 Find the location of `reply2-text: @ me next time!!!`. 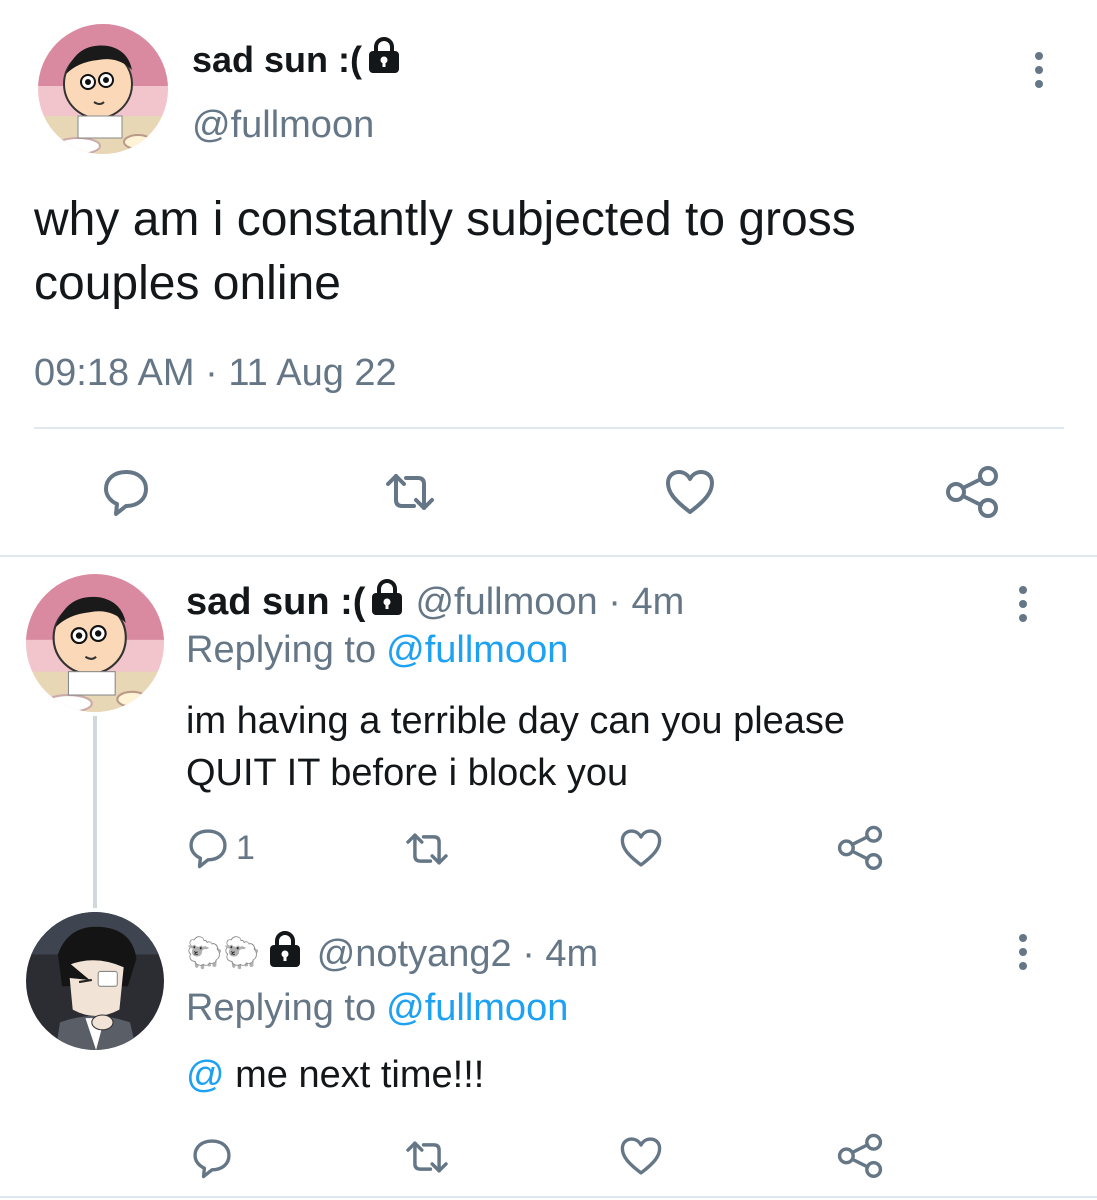

reply2-text: @ me next time!!! is located at coordinates (335, 1075).